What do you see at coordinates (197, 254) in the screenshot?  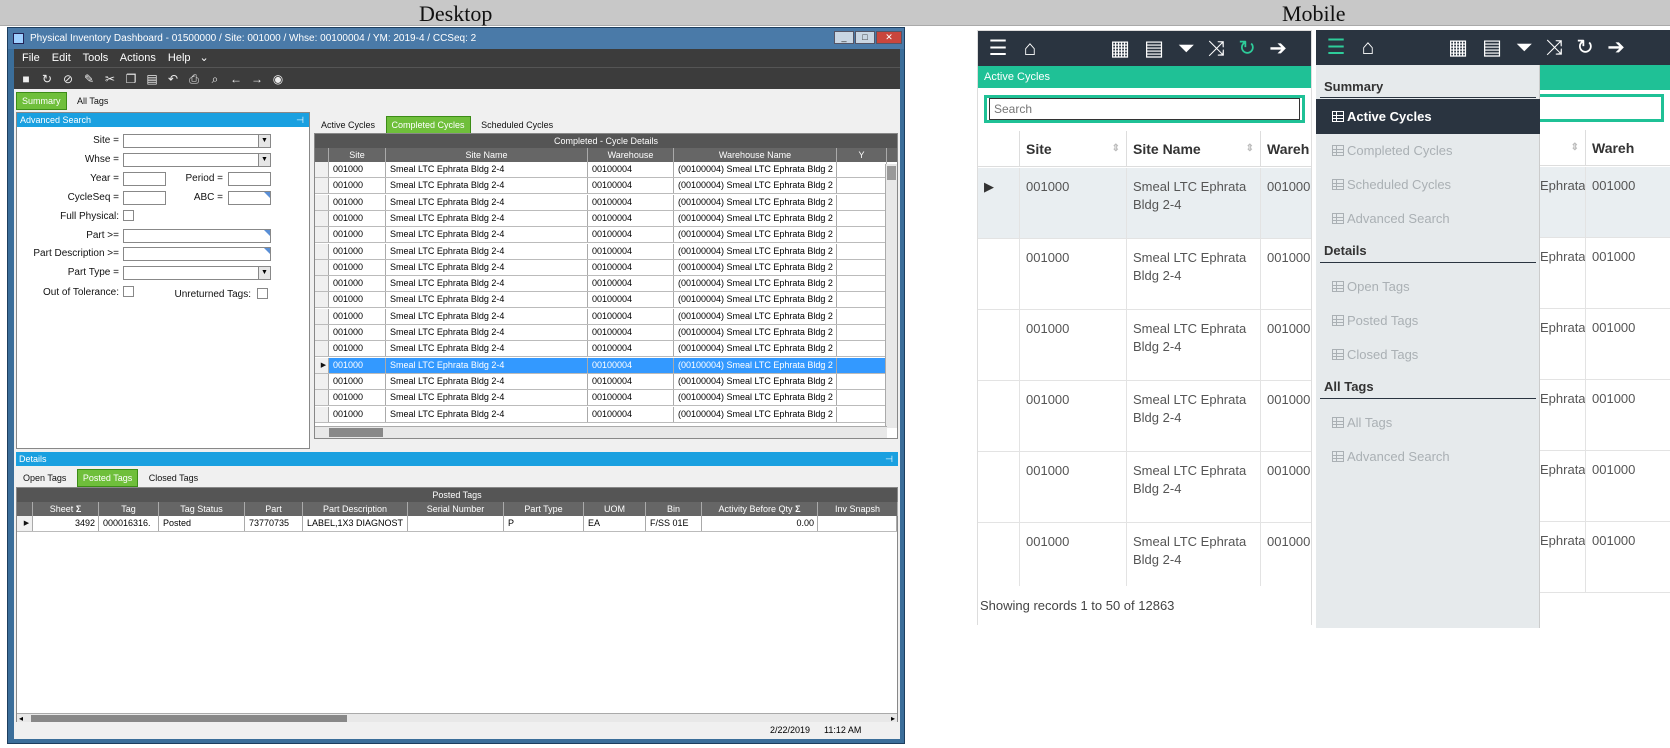 I see `part-desc-field` at bounding box center [197, 254].